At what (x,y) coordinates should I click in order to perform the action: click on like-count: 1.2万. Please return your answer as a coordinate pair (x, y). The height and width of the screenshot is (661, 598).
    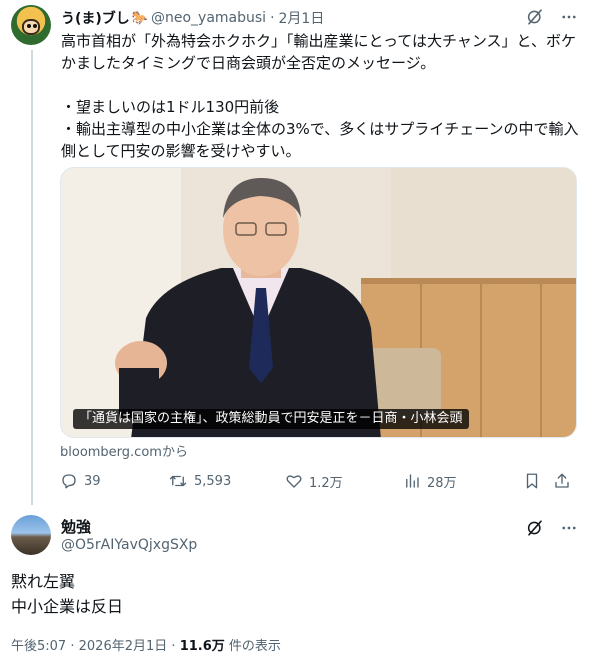
    Looking at the image, I should click on (326, 483).